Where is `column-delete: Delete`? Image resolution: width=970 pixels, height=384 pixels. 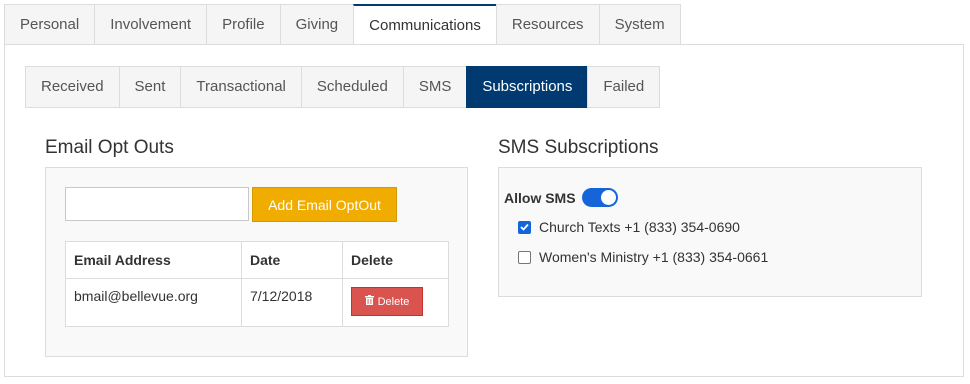
column-delete: Delete is located at coordinates (395, 260).